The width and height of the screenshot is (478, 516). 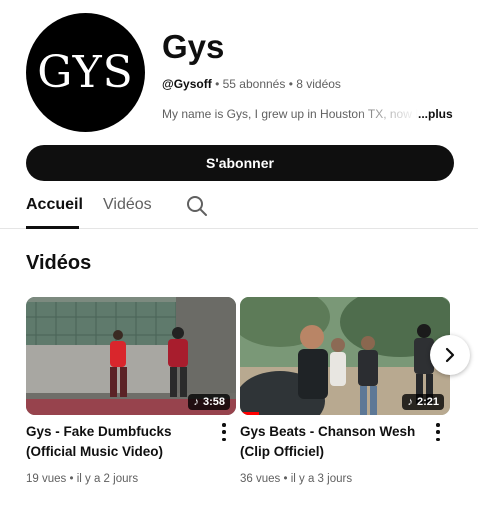 I want to click on channel-name: Gys, so click(x=193, y=46).